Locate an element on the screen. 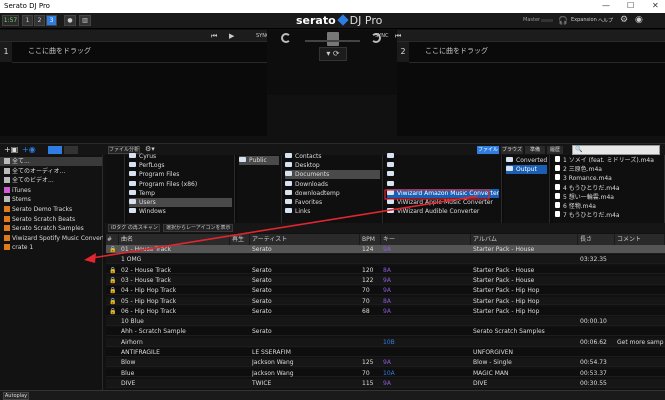  annotation-arrows is located at coordinates (287, 226).